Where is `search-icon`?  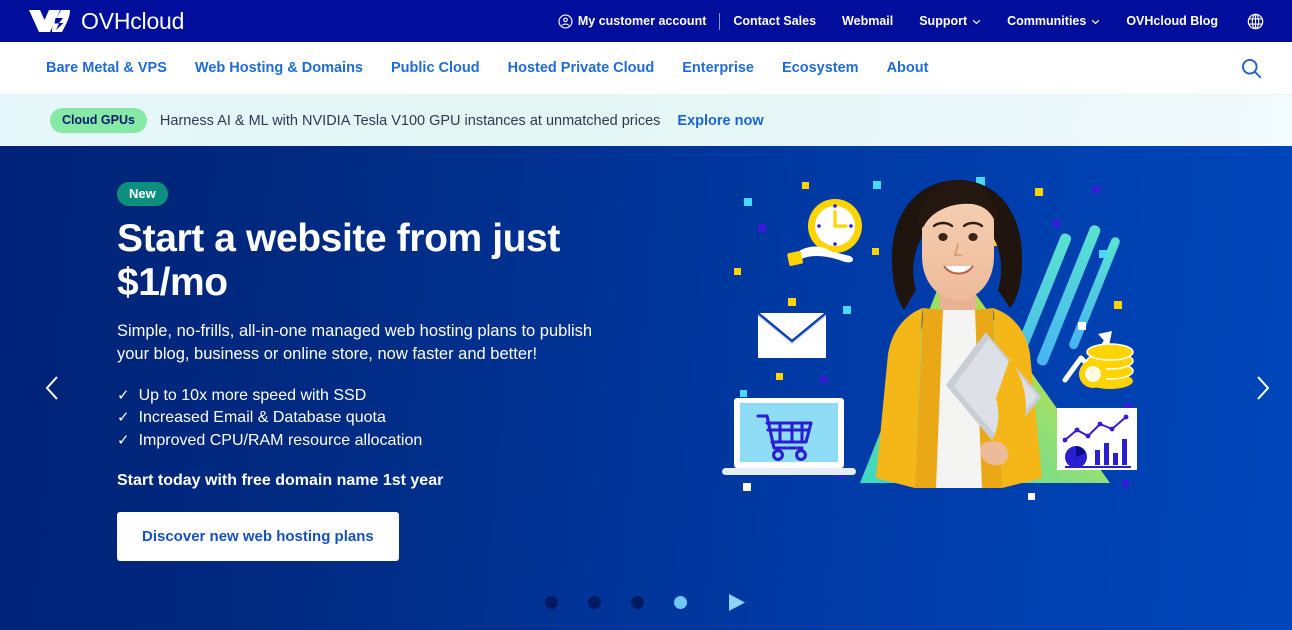
search-icon is located at coordinates (1251, 68).